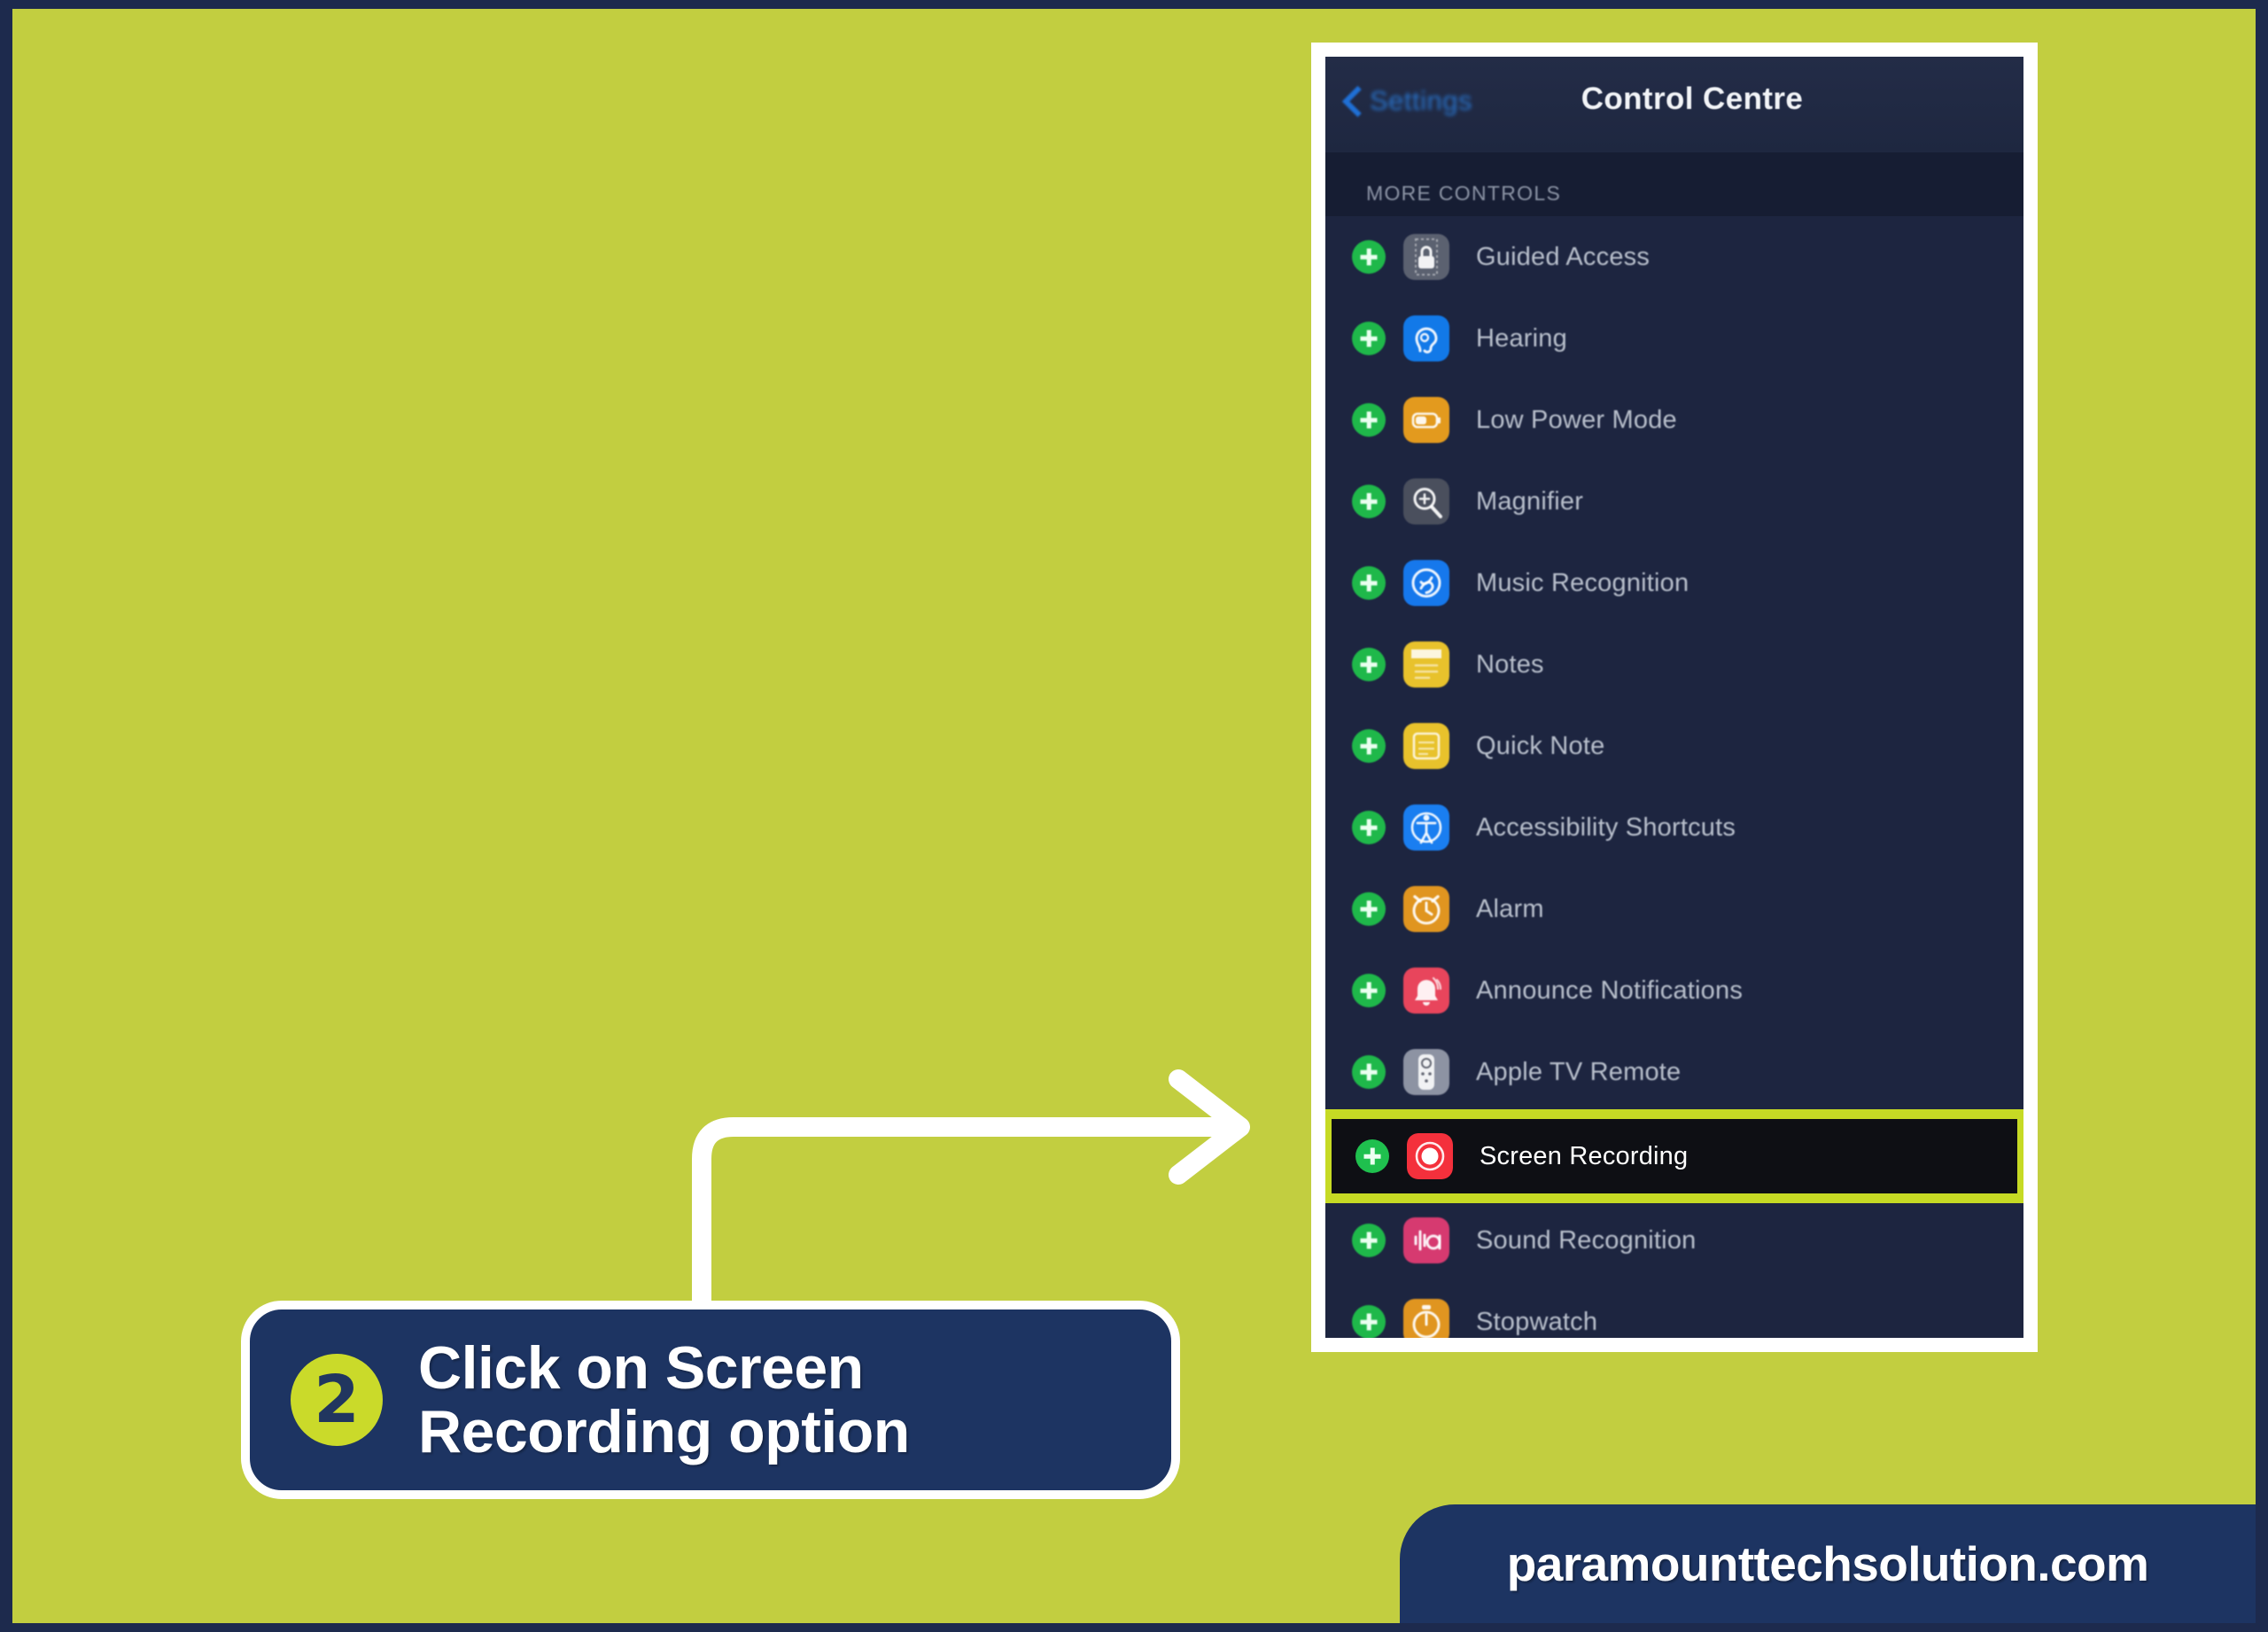 This screenshot has width=2268, height=1632. I want to click on curved-arrow-right-icon, so click(971, 1191).